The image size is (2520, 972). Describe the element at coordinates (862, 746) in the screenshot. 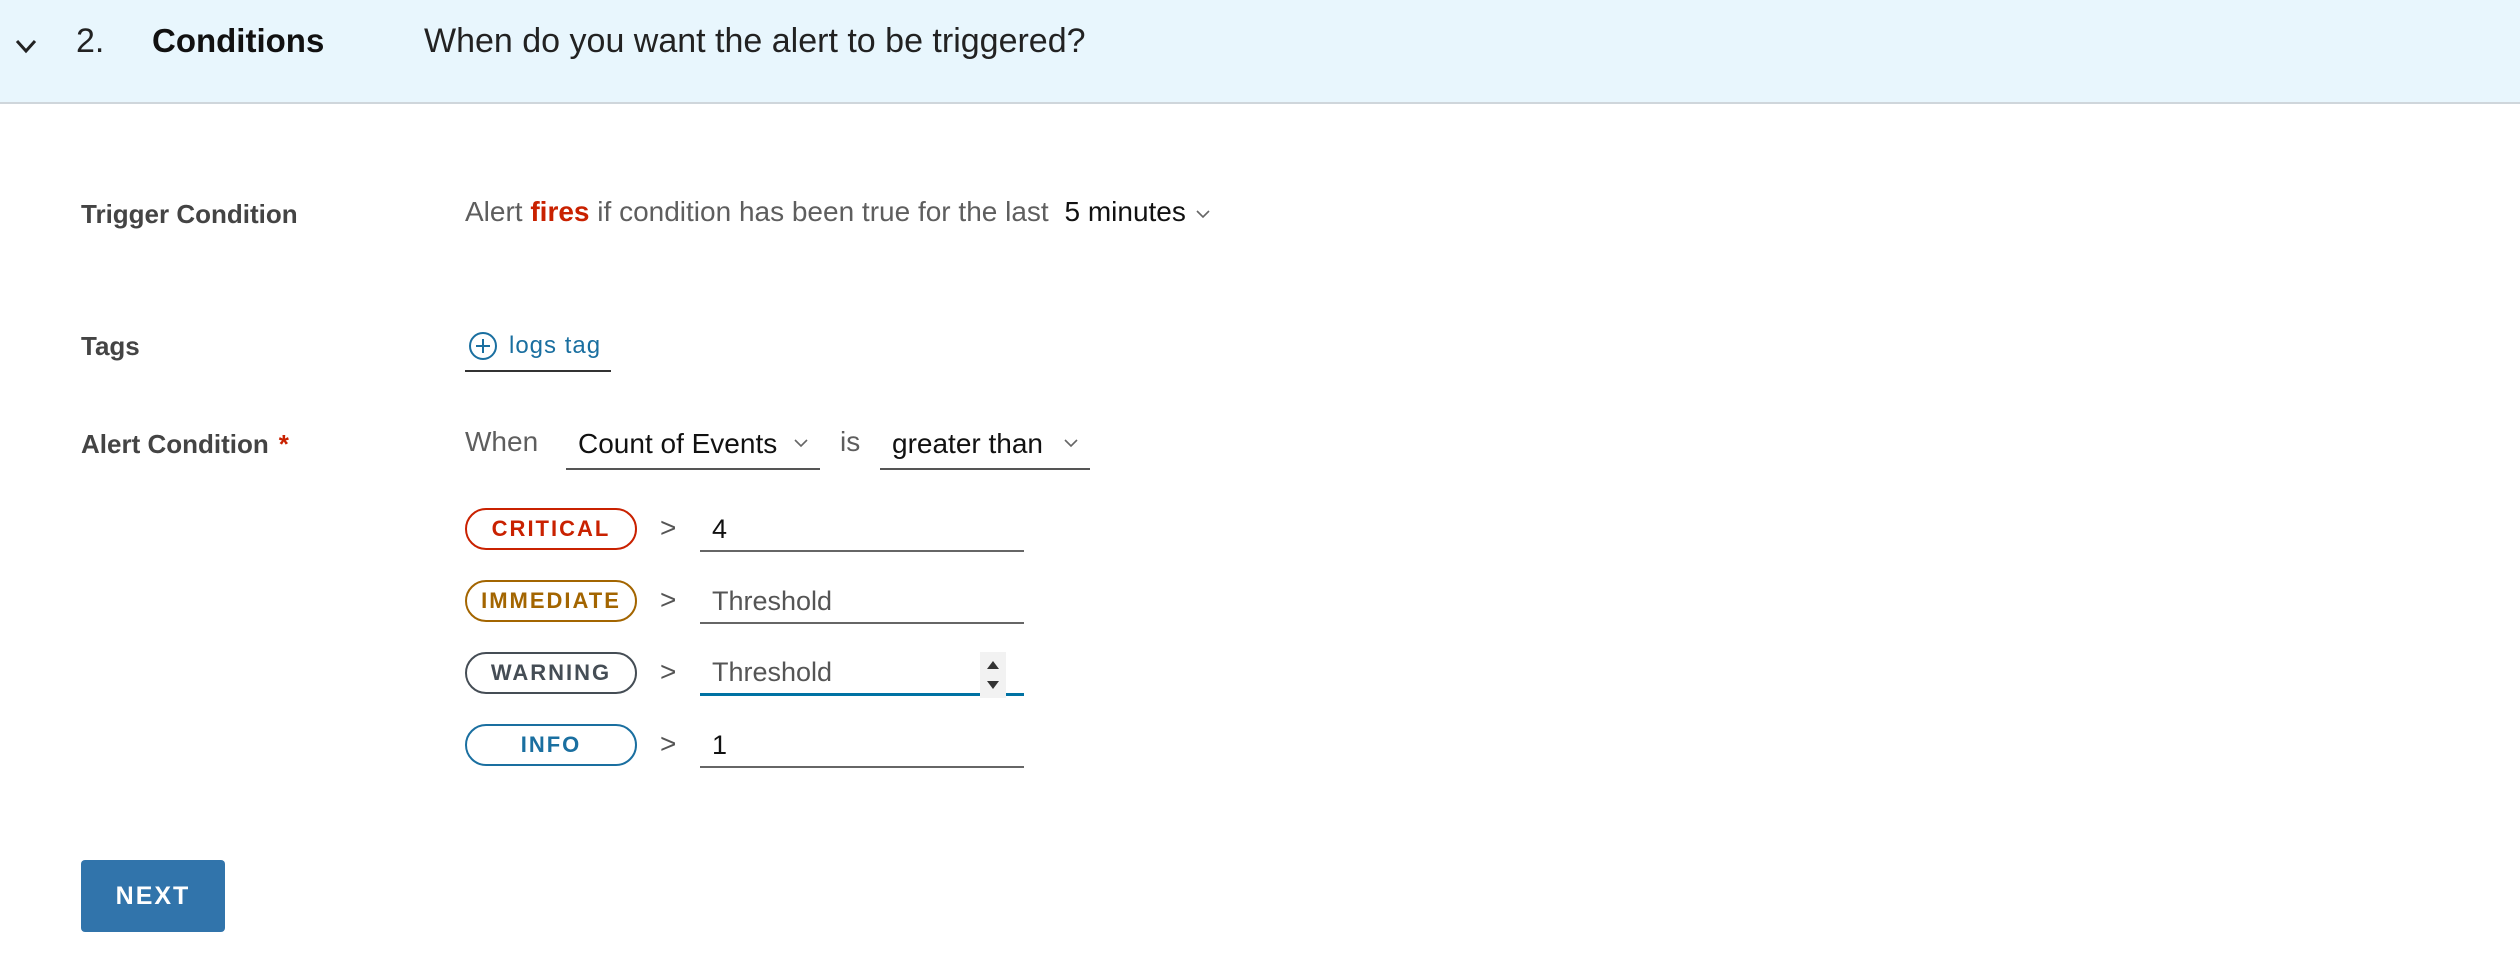

I see `info-threshold-input` at that location.